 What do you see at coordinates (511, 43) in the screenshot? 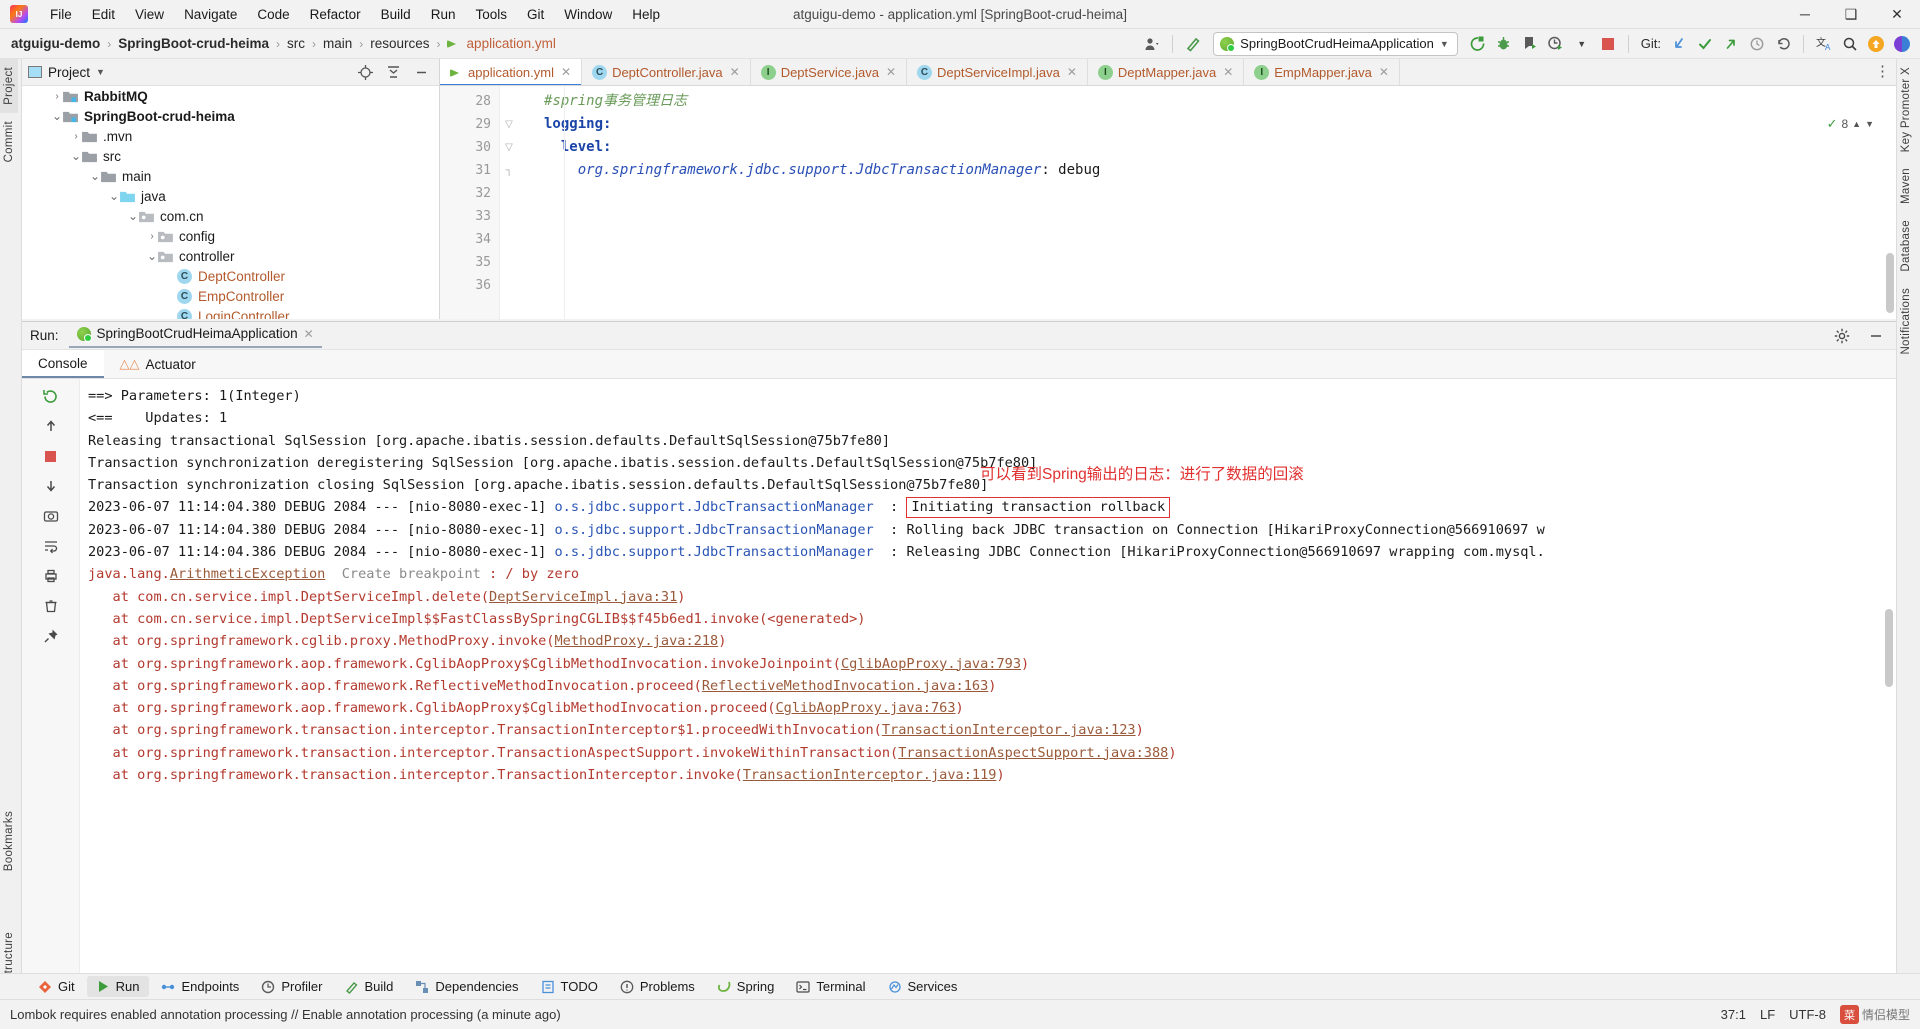
I see `breadcrumb-application-yml: application.yml` at bounding box center [511, 43].